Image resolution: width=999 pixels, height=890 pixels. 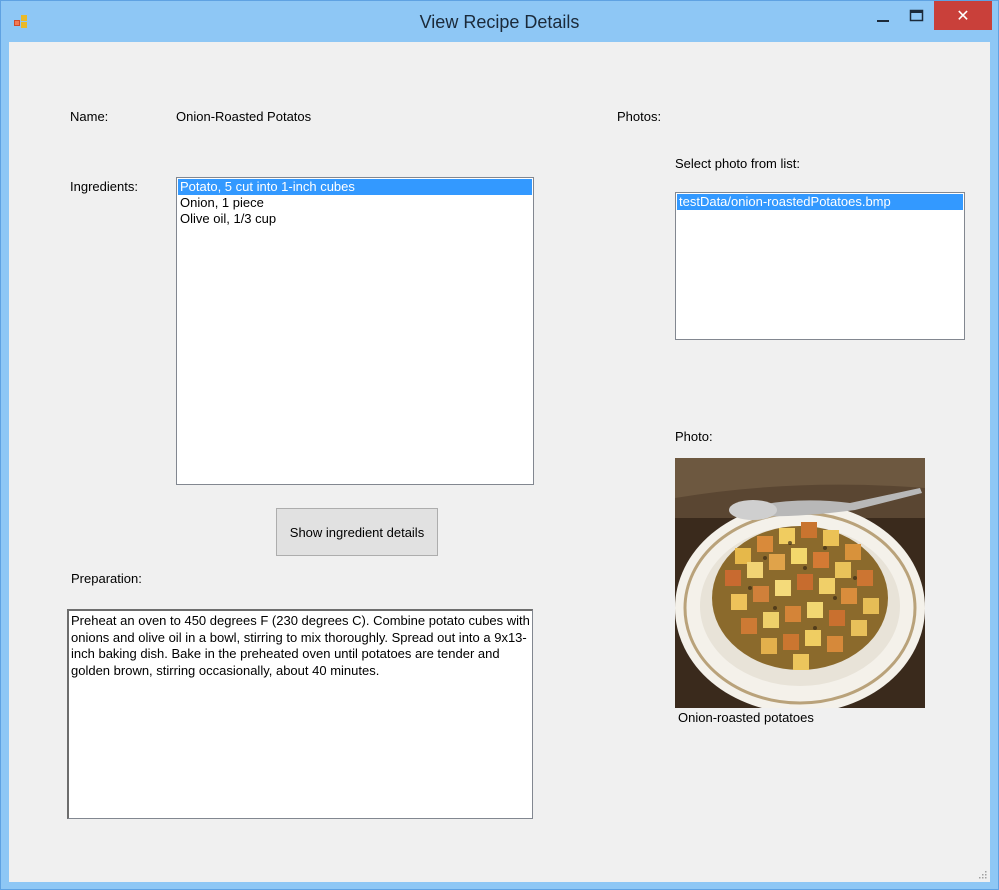 I want to click on maximize-icon, so click(x=916, y=15).